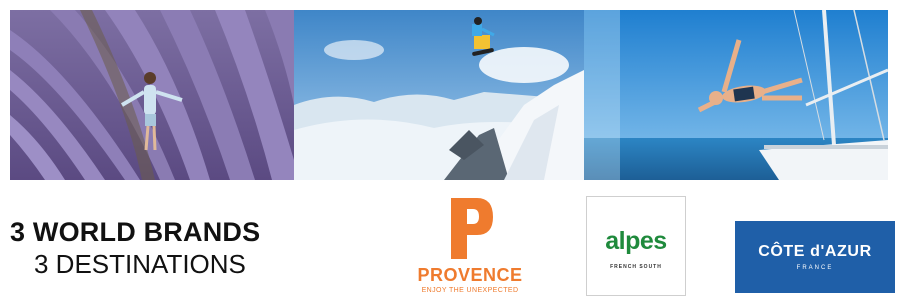 Image resolution: width=899 pixels, height=300 pixels. What do you see at coordinates (135, 232) in the screenshot?
I see `headline-brands: 3 WORLD BRANDS` at bounding box center [135, 232].